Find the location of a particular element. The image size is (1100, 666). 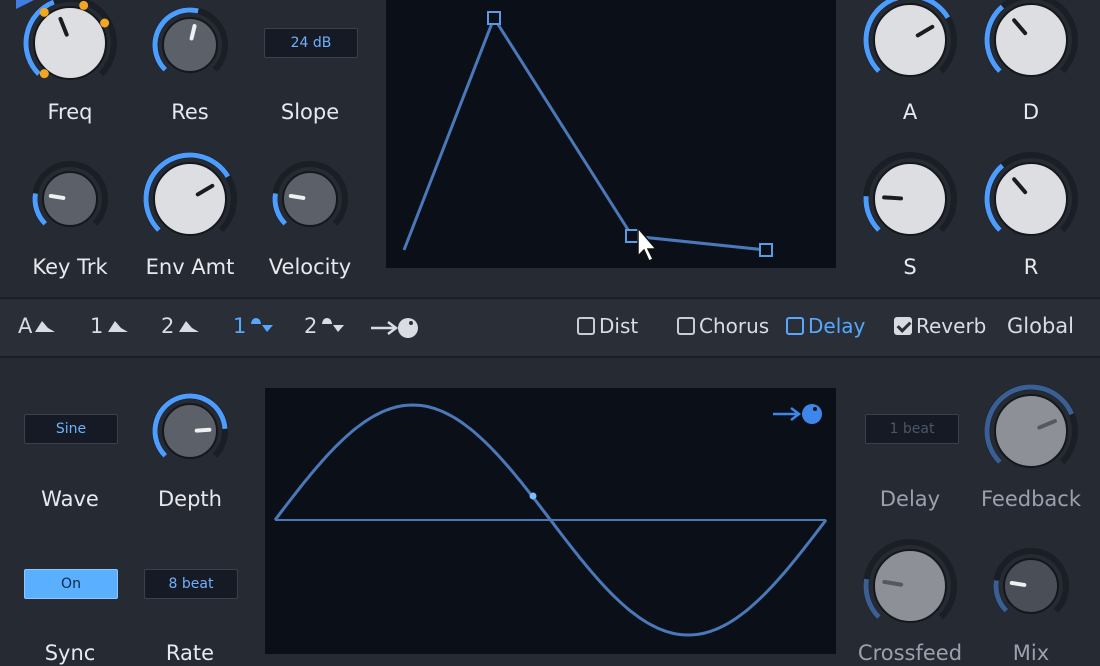

sync-toggle: On is located at coordinates (71, 584).